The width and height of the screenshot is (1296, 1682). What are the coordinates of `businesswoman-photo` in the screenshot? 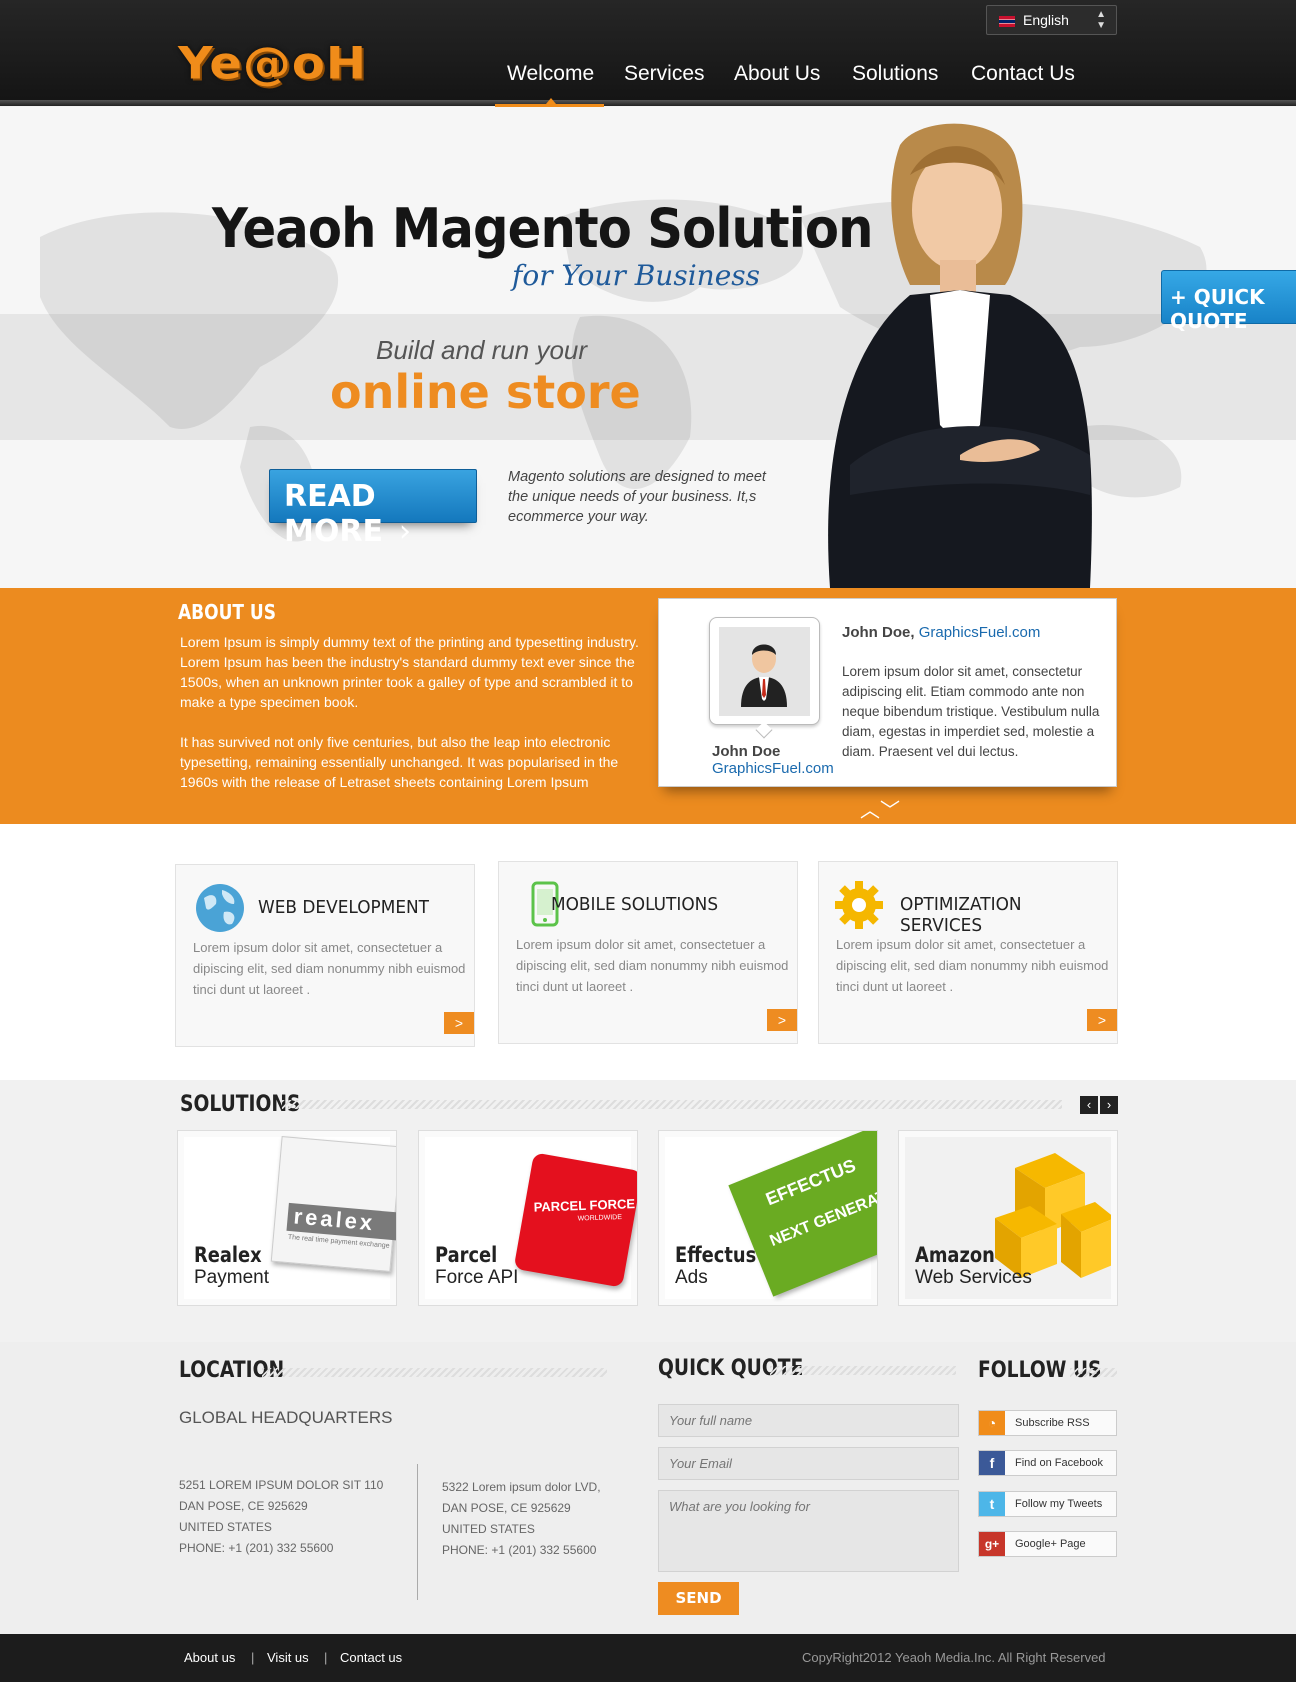 It's located at (960, 355).